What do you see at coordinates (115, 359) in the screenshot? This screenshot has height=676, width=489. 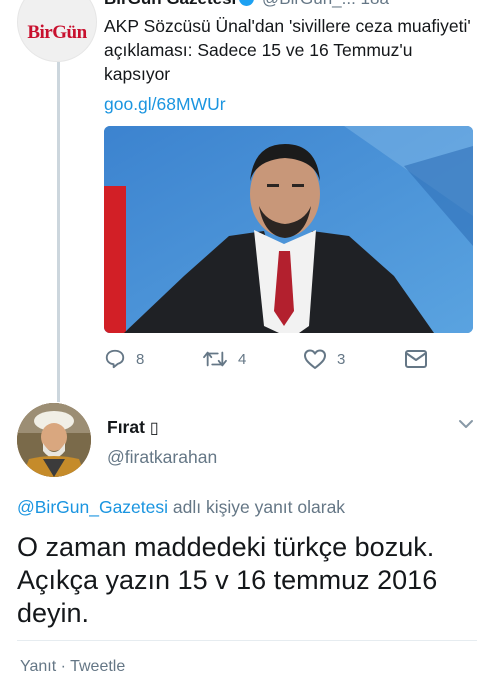 I see `reply-icon` at bounding box center [115, 359].